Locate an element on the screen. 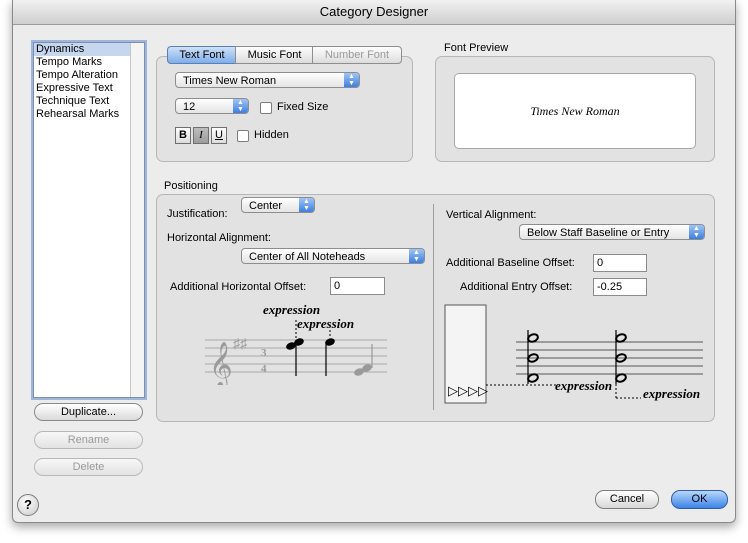 Image resolution: width=748 pixels, height=543 pixels. italic-toggle: I is located at coordinates (201, 135).